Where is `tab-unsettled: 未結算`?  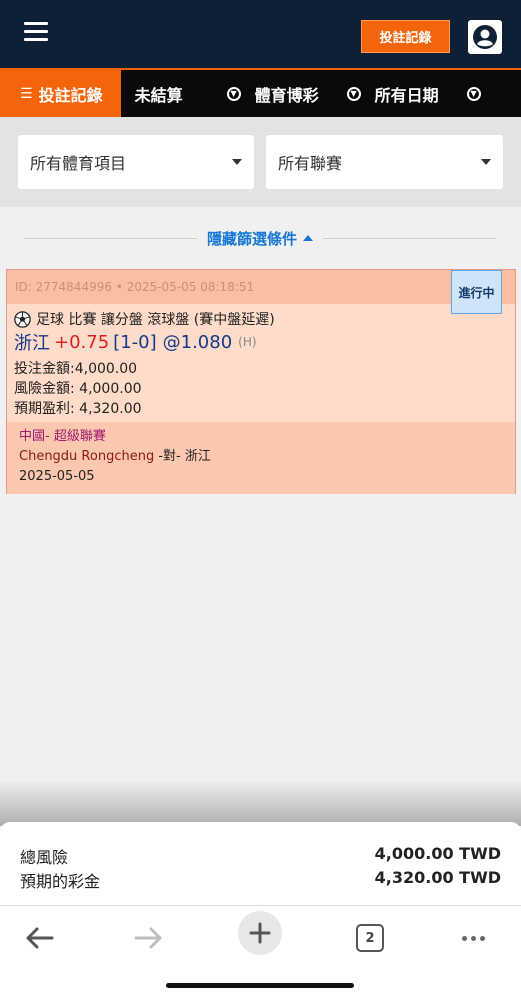
tab-unsettled: 未結算 is located at coordinates (152, 93).